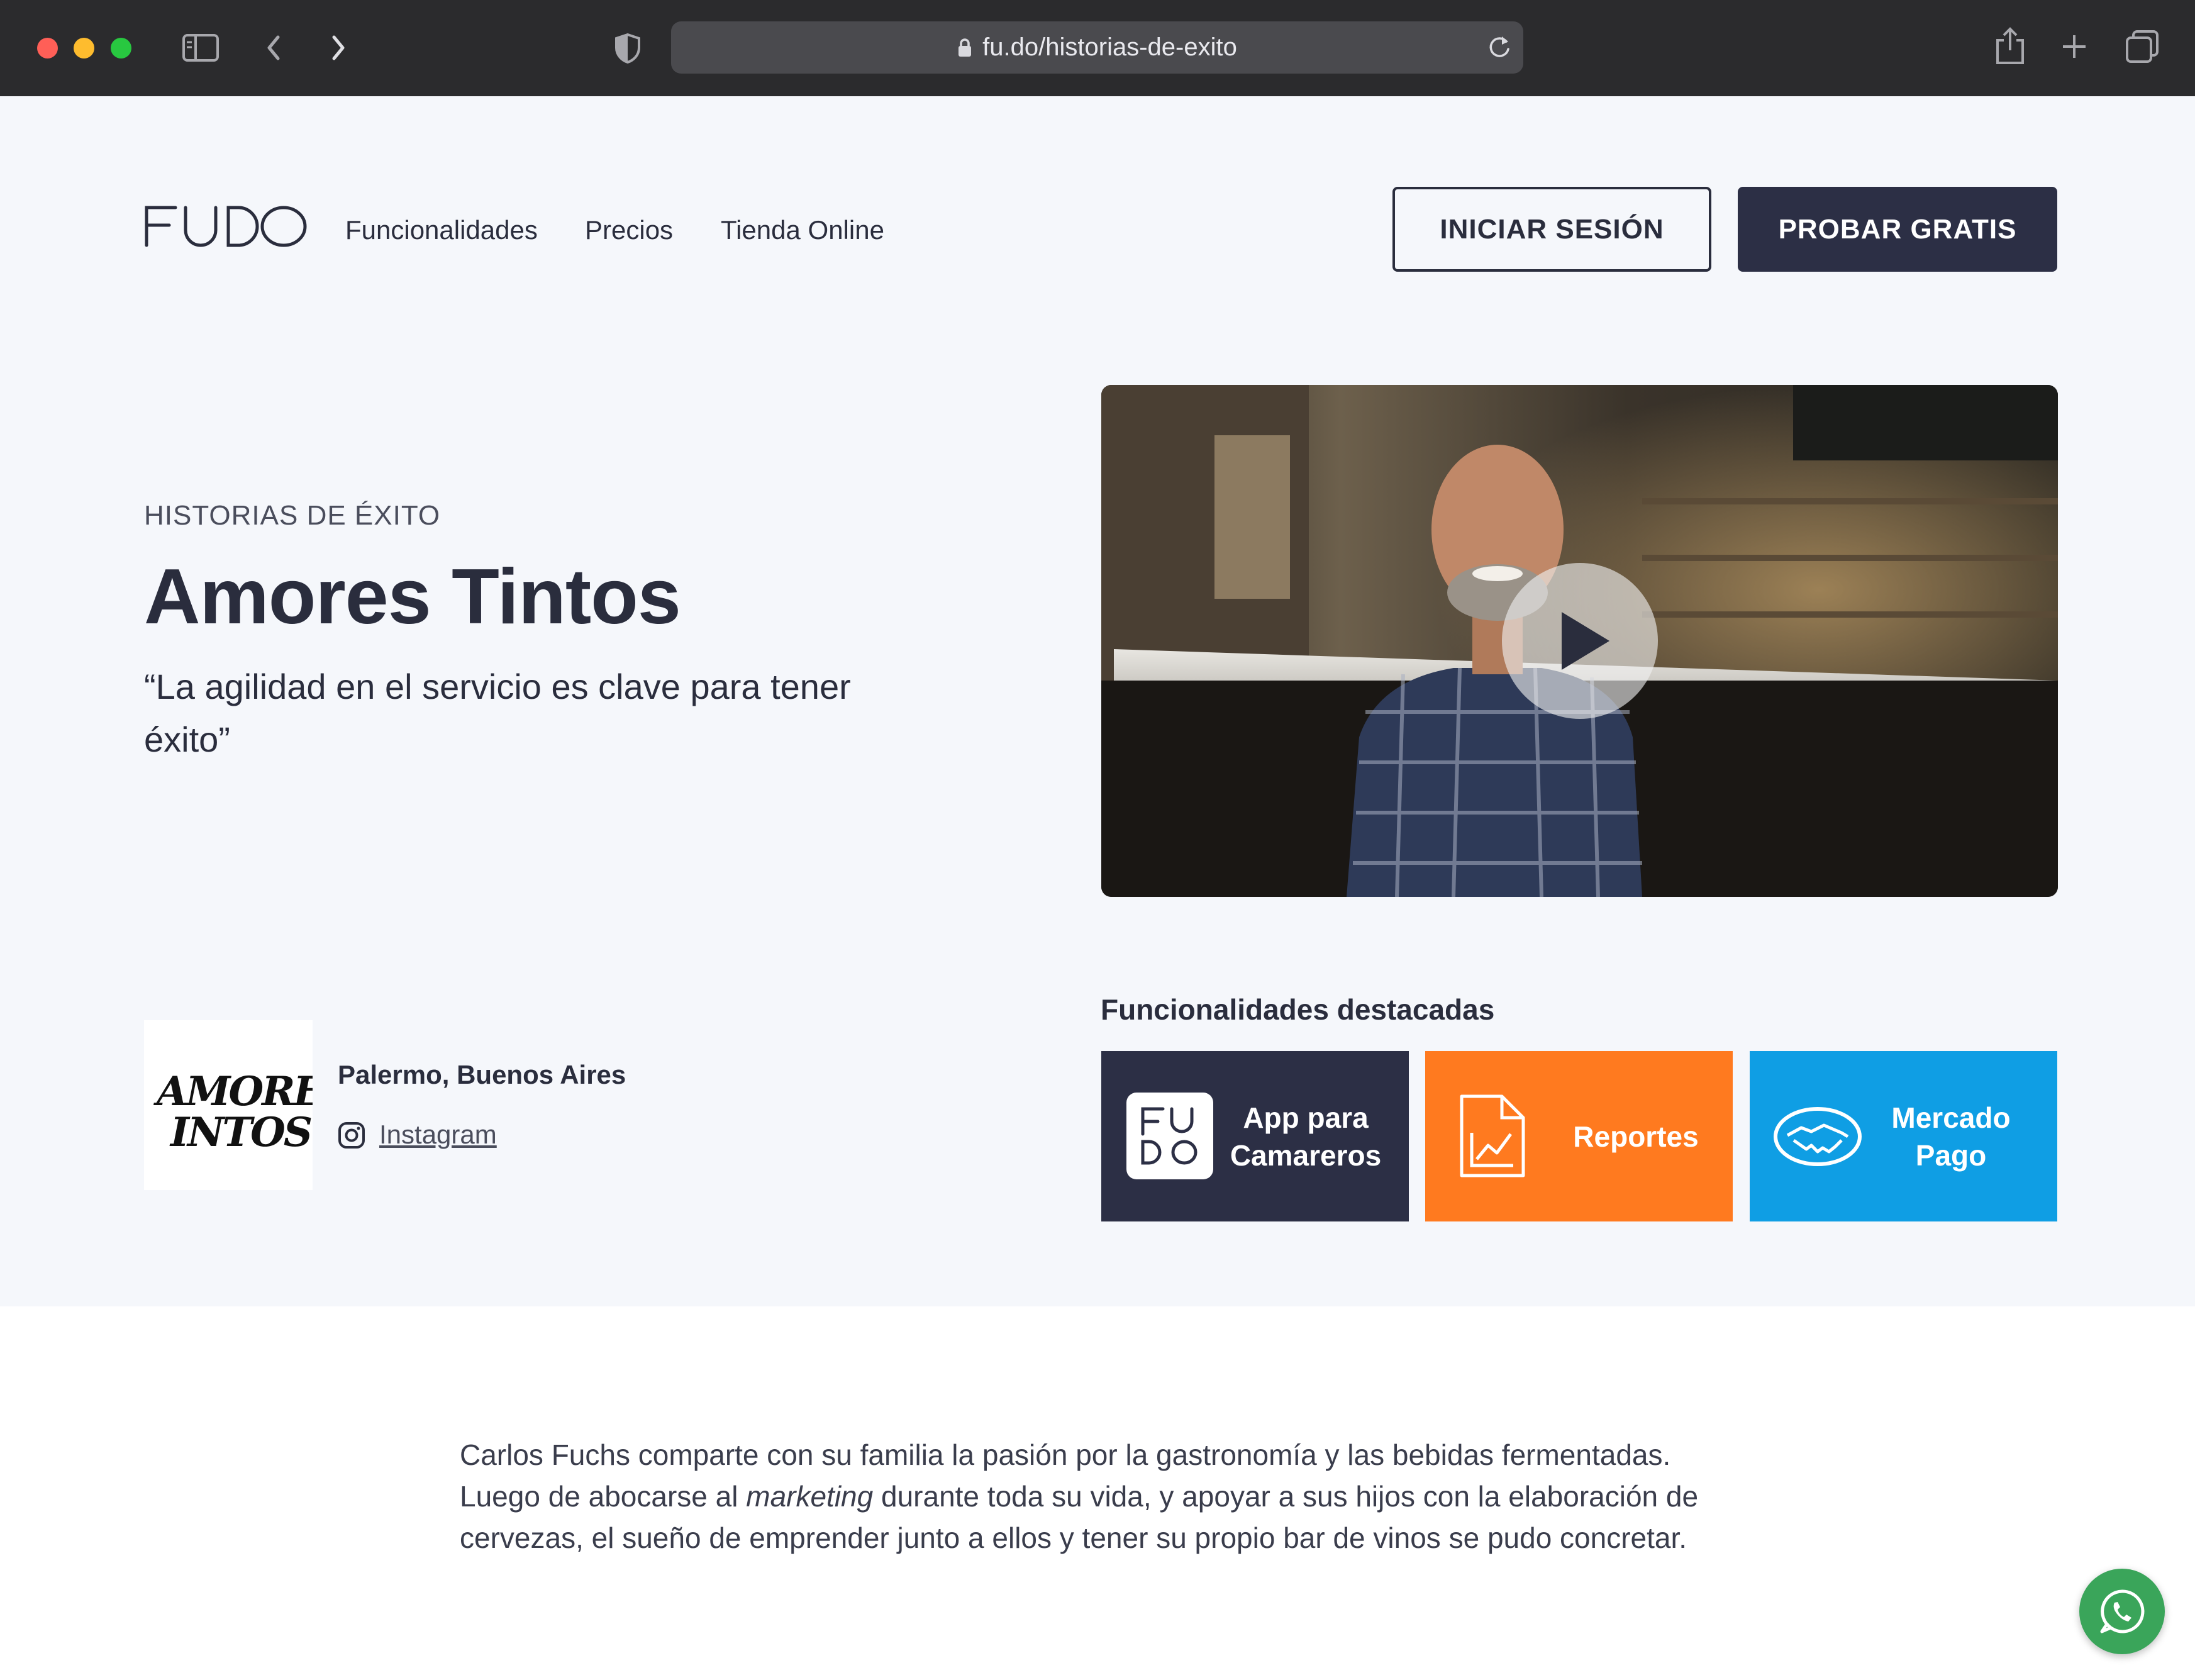 The height and width of the screenshot is (1680, 2195). Describe the element at coordinates (1298, 1009) in the screenshot. I see `features-heading: Funcionalidades destacadas` at that location.